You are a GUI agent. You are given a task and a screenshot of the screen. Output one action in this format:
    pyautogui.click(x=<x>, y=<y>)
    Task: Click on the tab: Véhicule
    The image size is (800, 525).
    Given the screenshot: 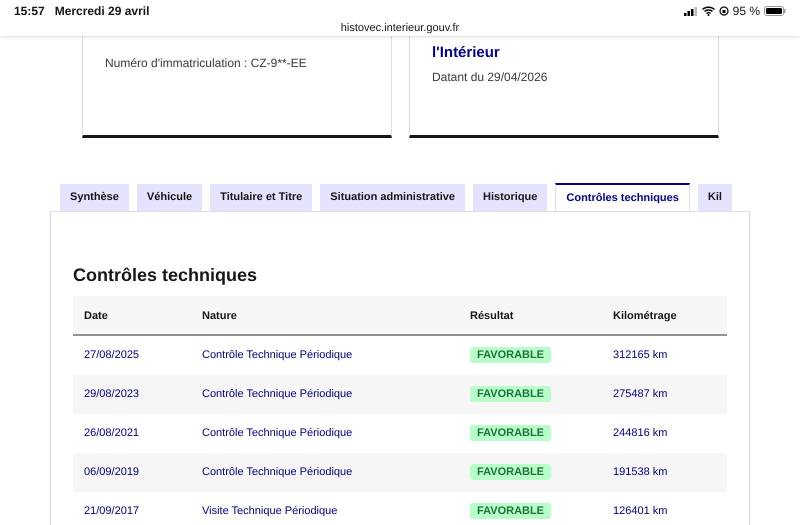 What is the action you would take?
    pyautogui.click(x=169, y=197)
    